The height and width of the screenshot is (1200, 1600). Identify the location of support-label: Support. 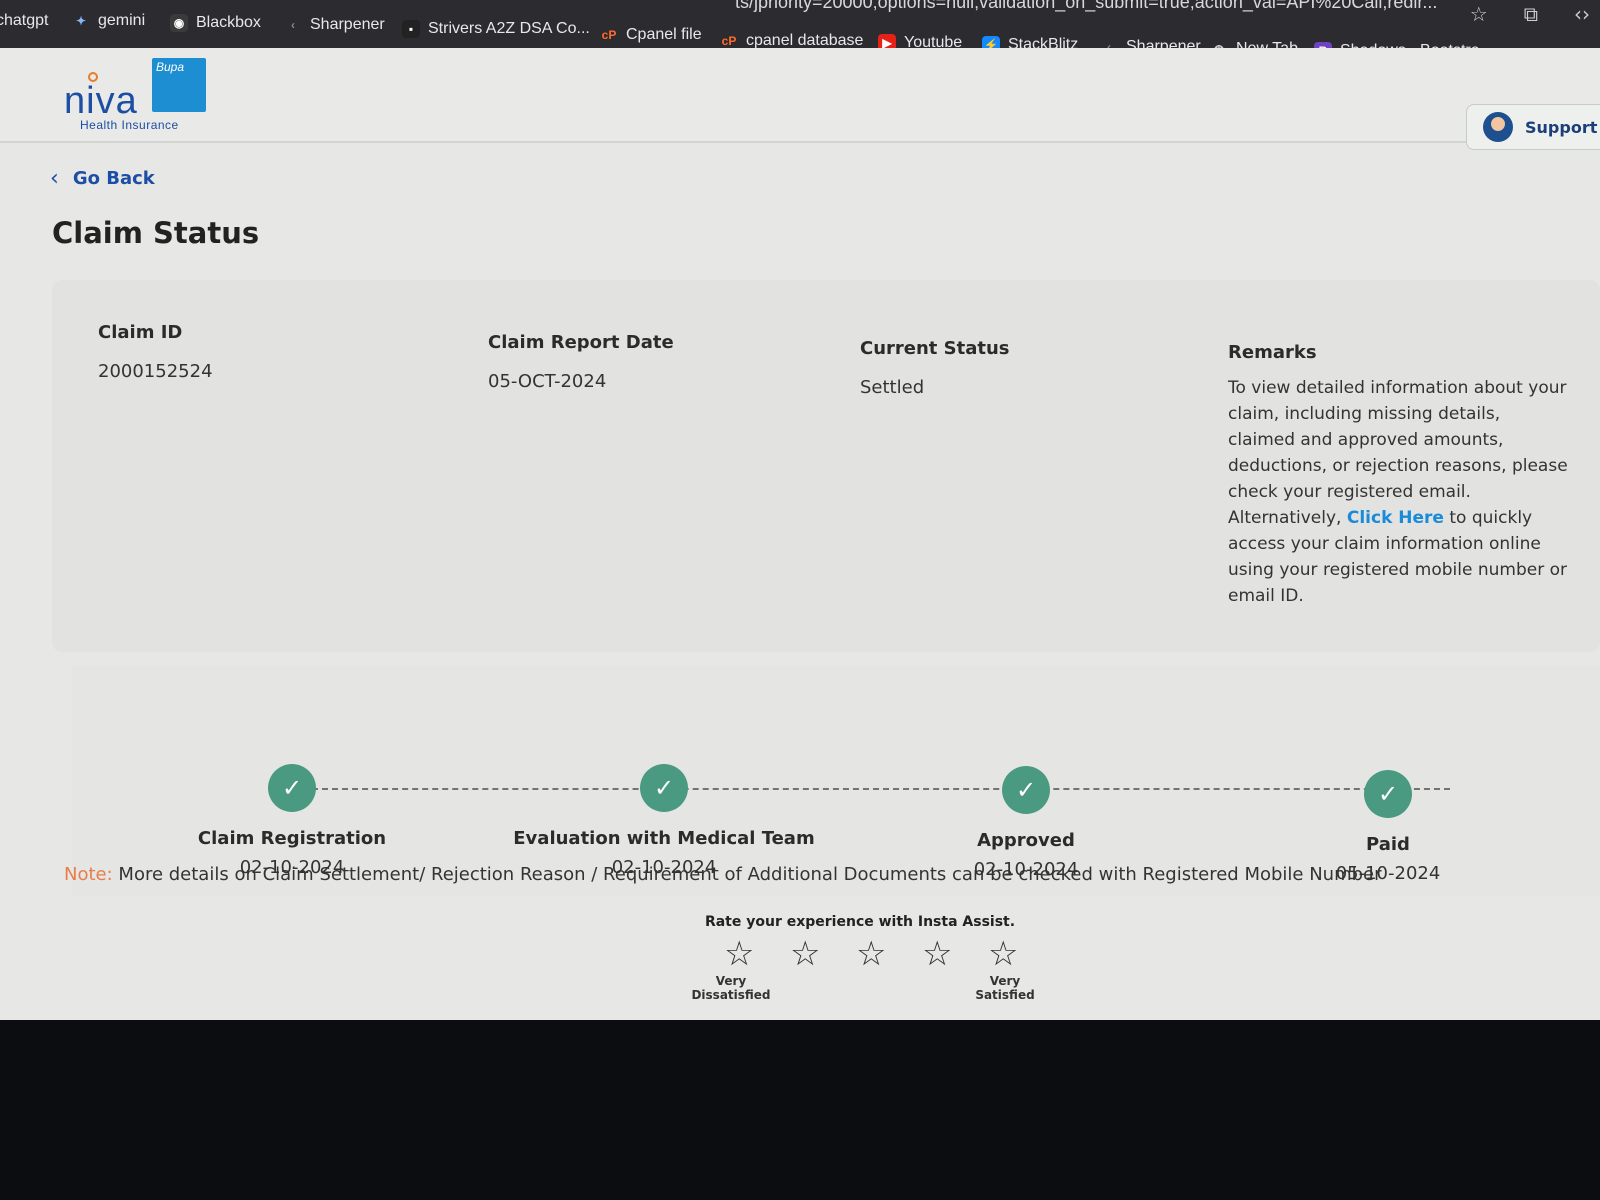
(1561, 127).